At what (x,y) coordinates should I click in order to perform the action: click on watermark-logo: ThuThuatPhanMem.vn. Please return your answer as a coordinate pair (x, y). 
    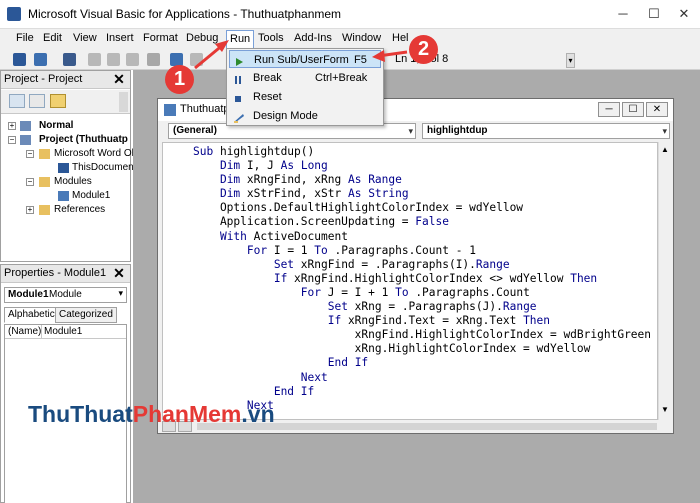
    Looking at the image, I should click on (151, 414).